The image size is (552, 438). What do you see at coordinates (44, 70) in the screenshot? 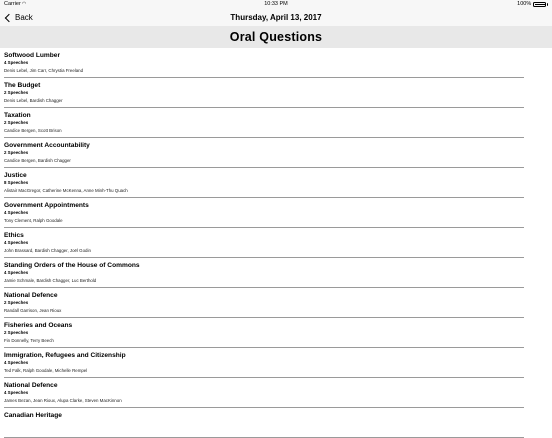
I see `speaker-names: Denis Lebel, Jim Carr, Chrystia Freeland` at bounding box center [44, 70].